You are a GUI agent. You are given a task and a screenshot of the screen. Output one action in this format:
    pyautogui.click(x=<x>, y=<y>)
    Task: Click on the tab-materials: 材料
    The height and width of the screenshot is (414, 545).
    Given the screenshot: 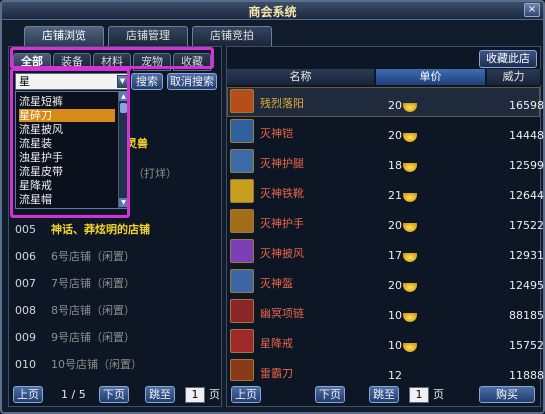 What is the action you would take?
    pyautogui.click(x=112, y=62)
    